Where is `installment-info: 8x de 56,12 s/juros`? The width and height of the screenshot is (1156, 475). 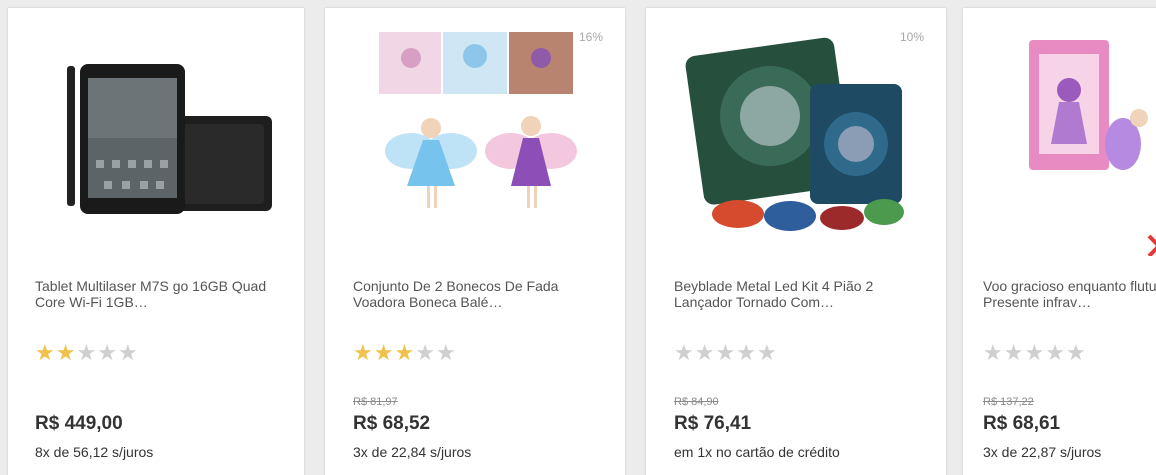 installment-info: 8x de 56,12 s/juros is located at coordinates (94, 452).